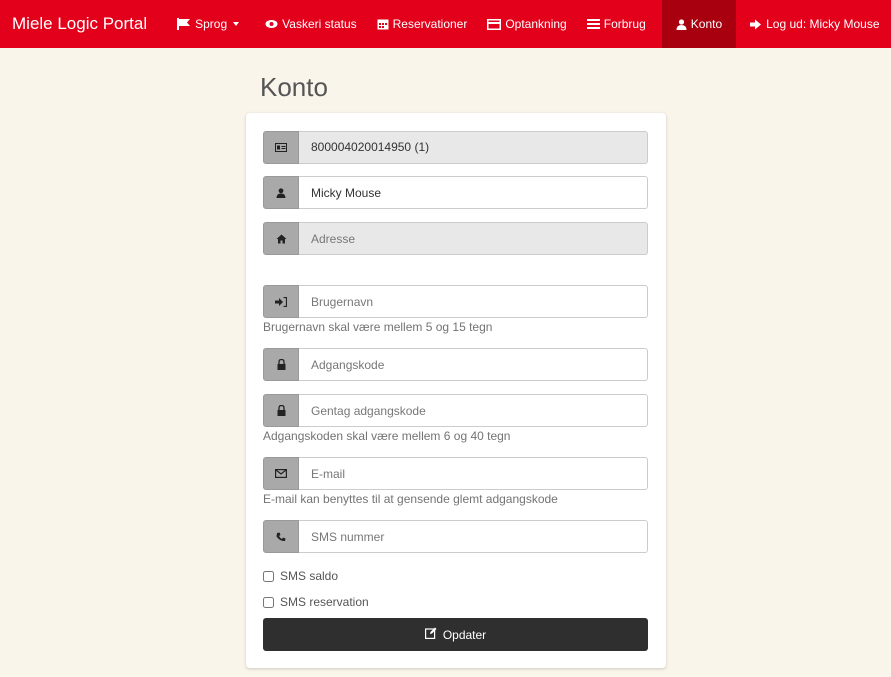 The image size is (891, 677). What do you see at coordinates (383, 24) in the screenshot?
I see `calendar-icon` at bounding box center [383, 24].